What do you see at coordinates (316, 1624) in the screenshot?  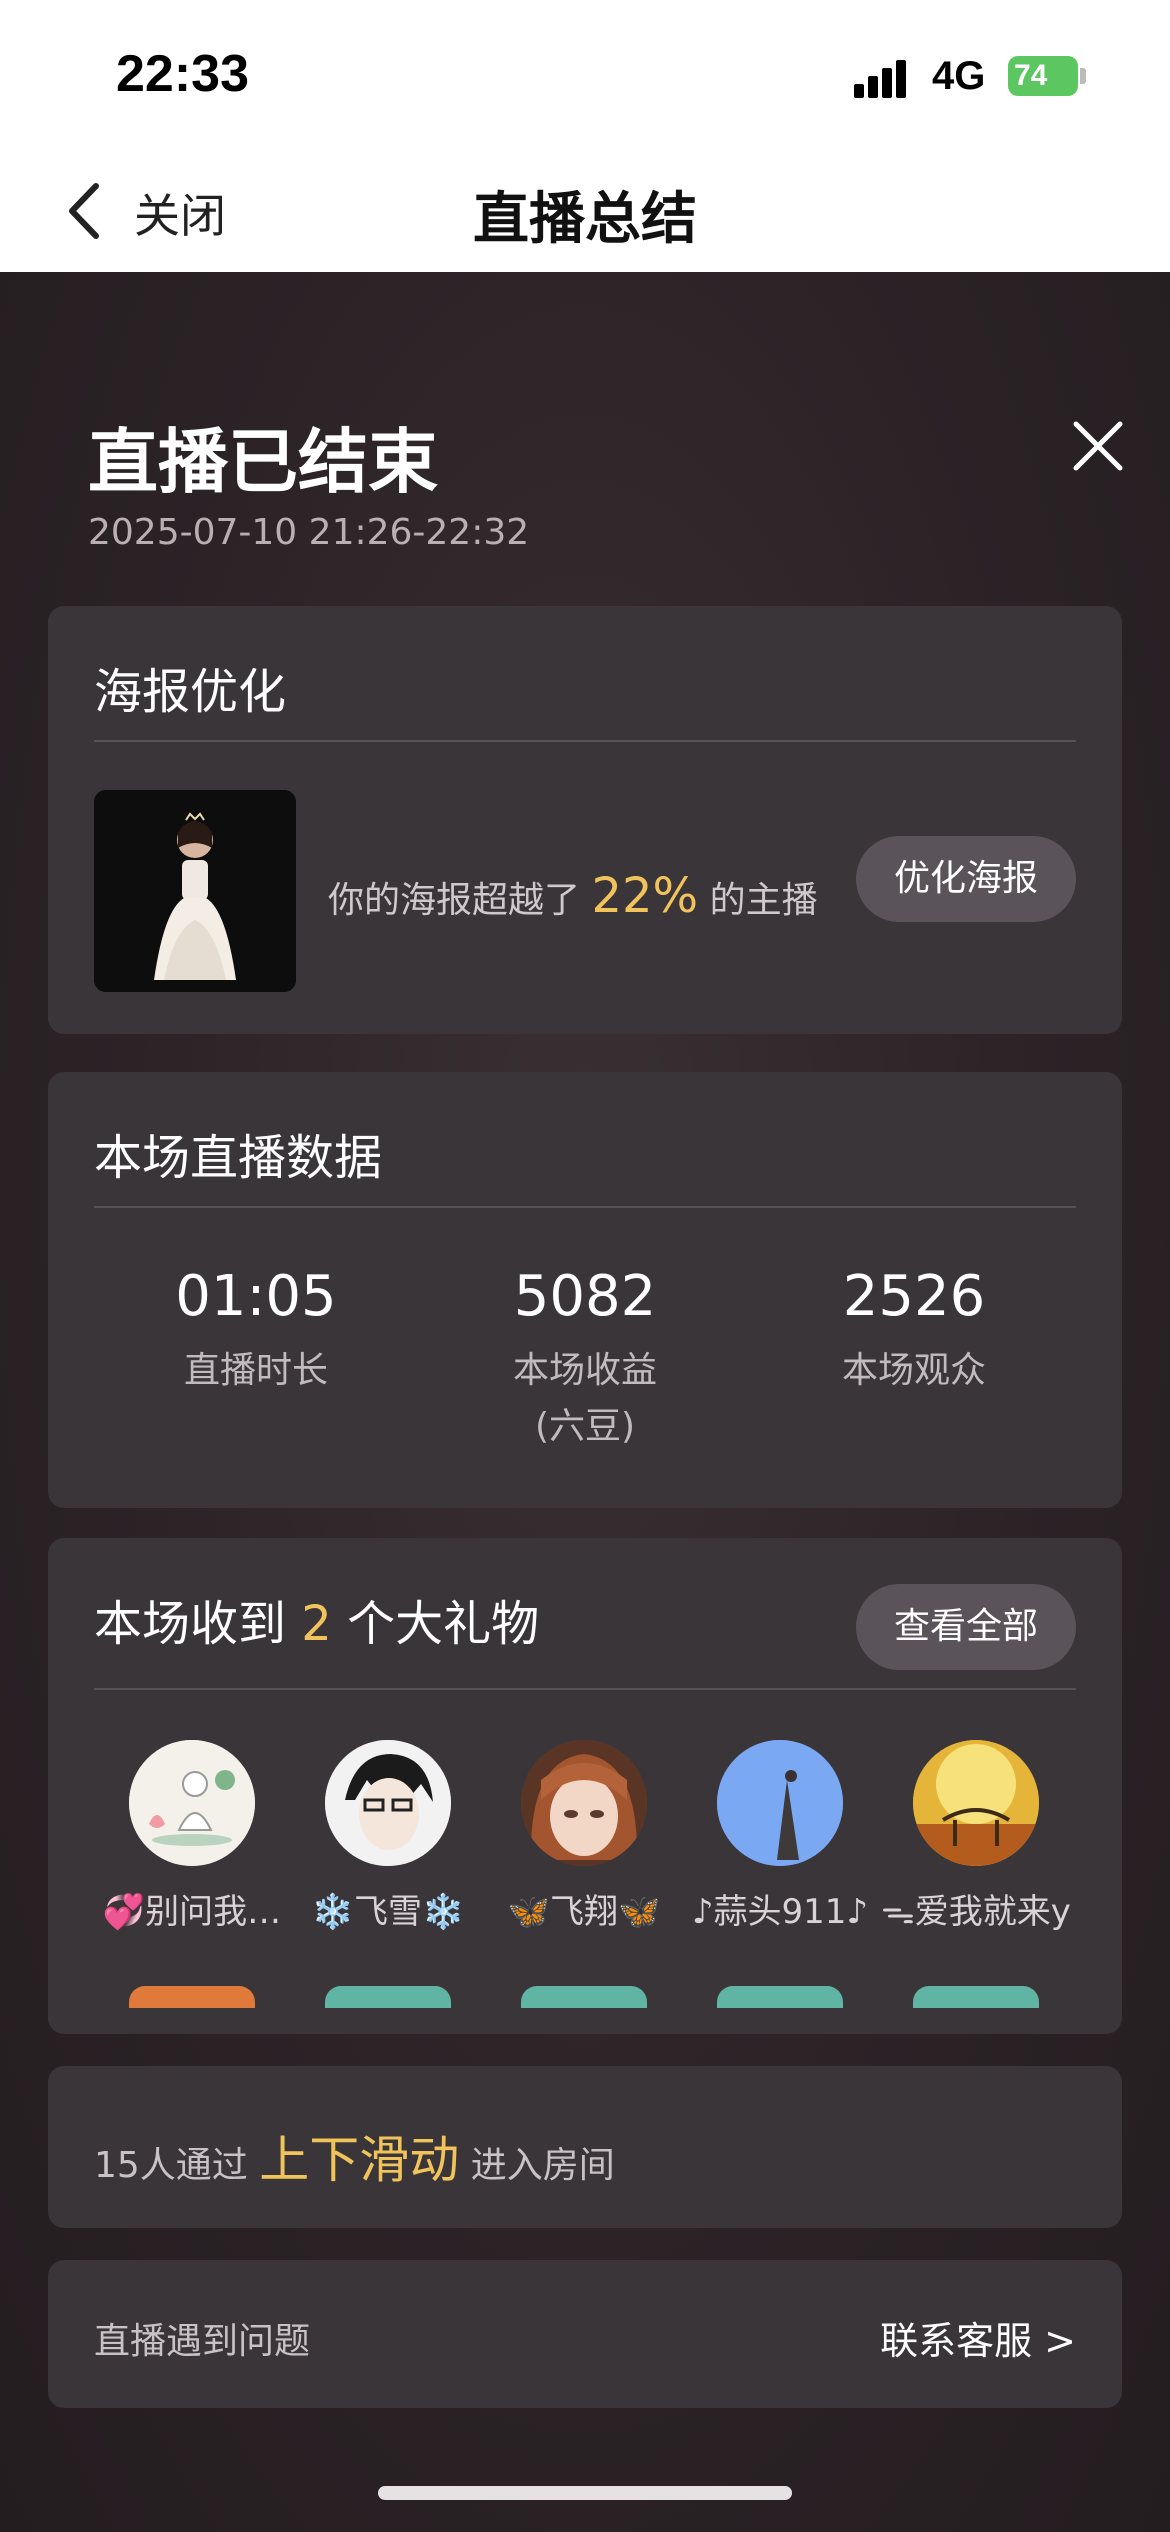 I see `gifts-count: 2` at bounding box center [316, 1624].